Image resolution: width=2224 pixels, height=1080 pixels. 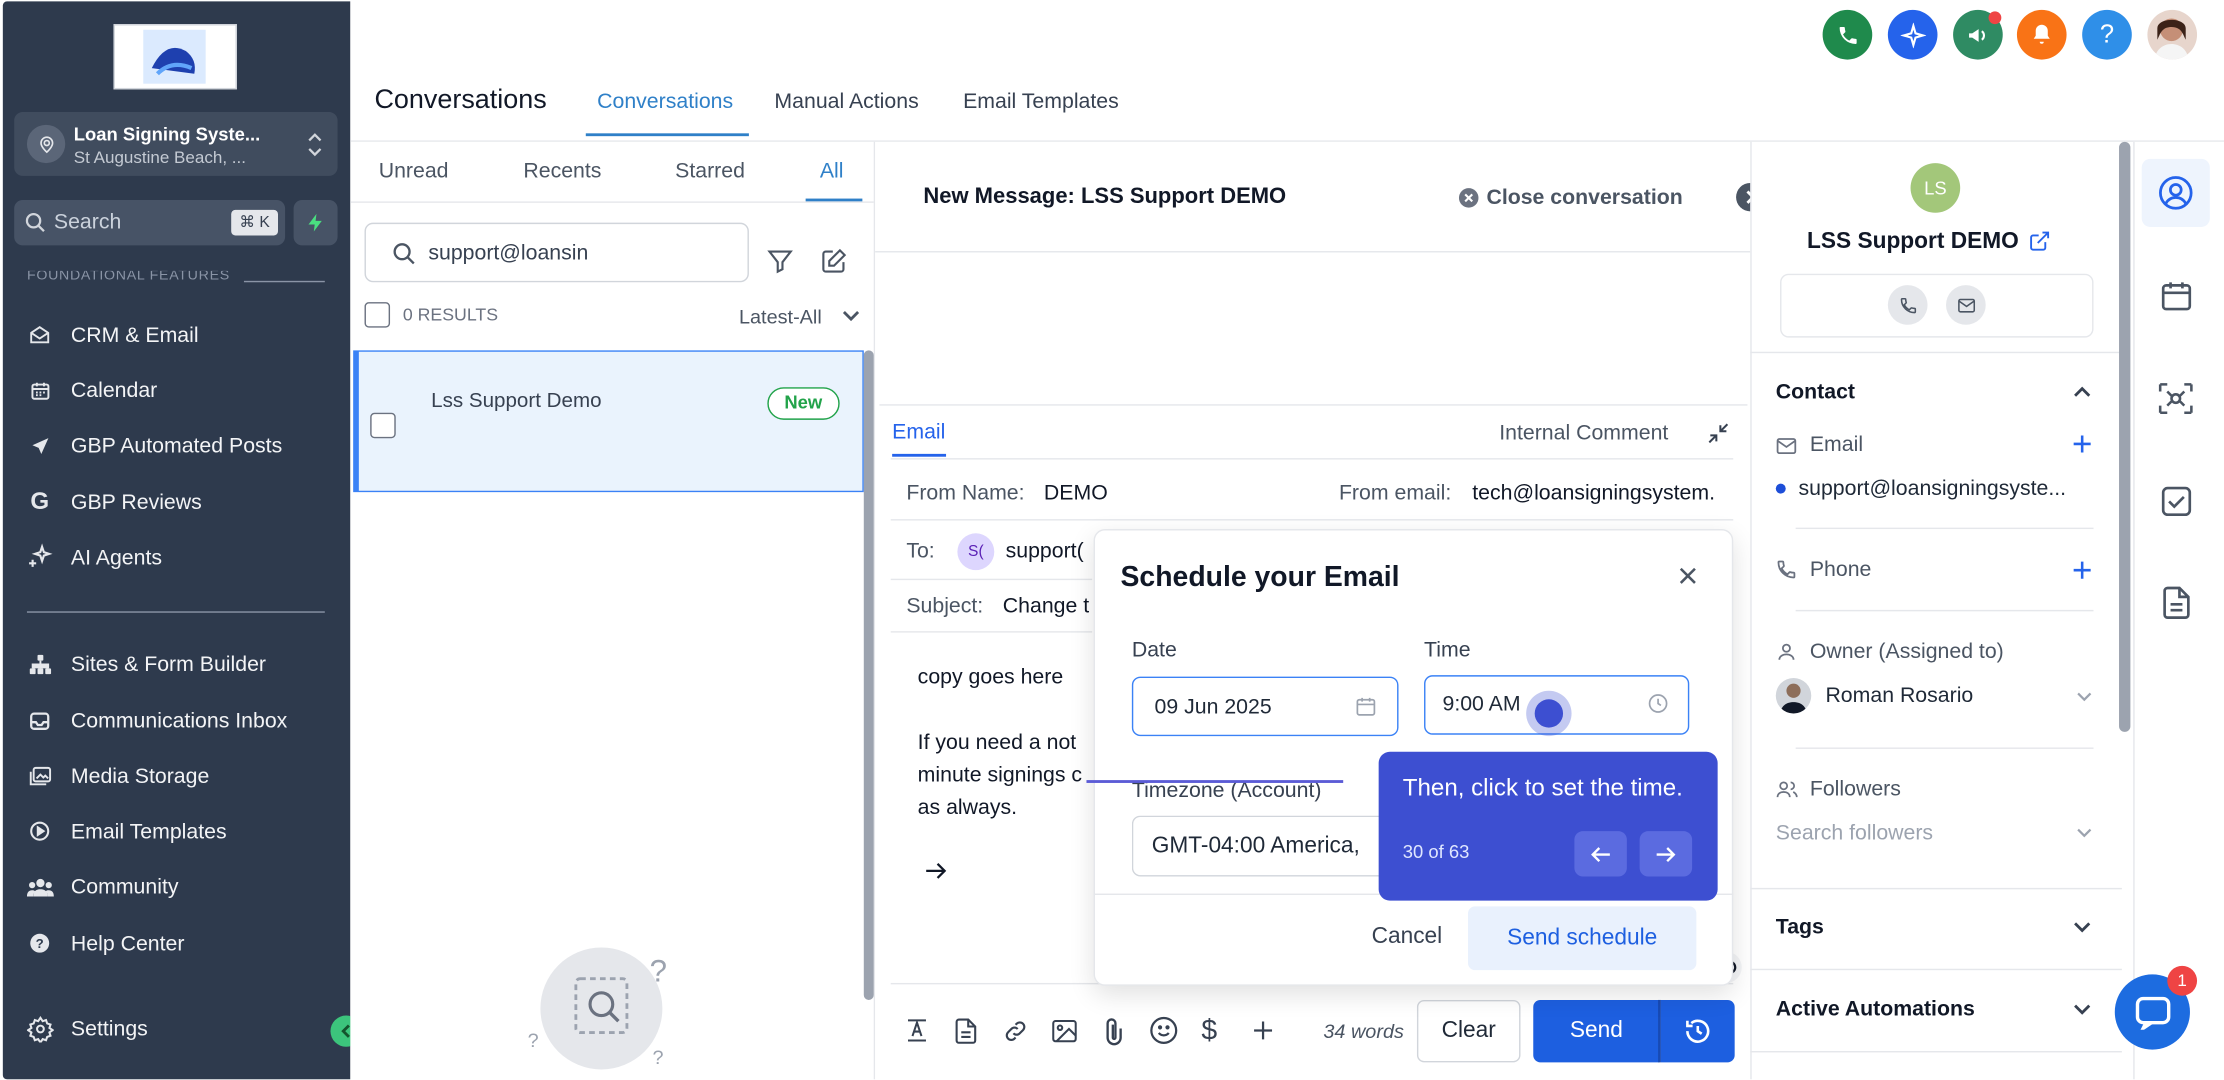 I want to click on external-link-icon, so click(x=2039, y=241).